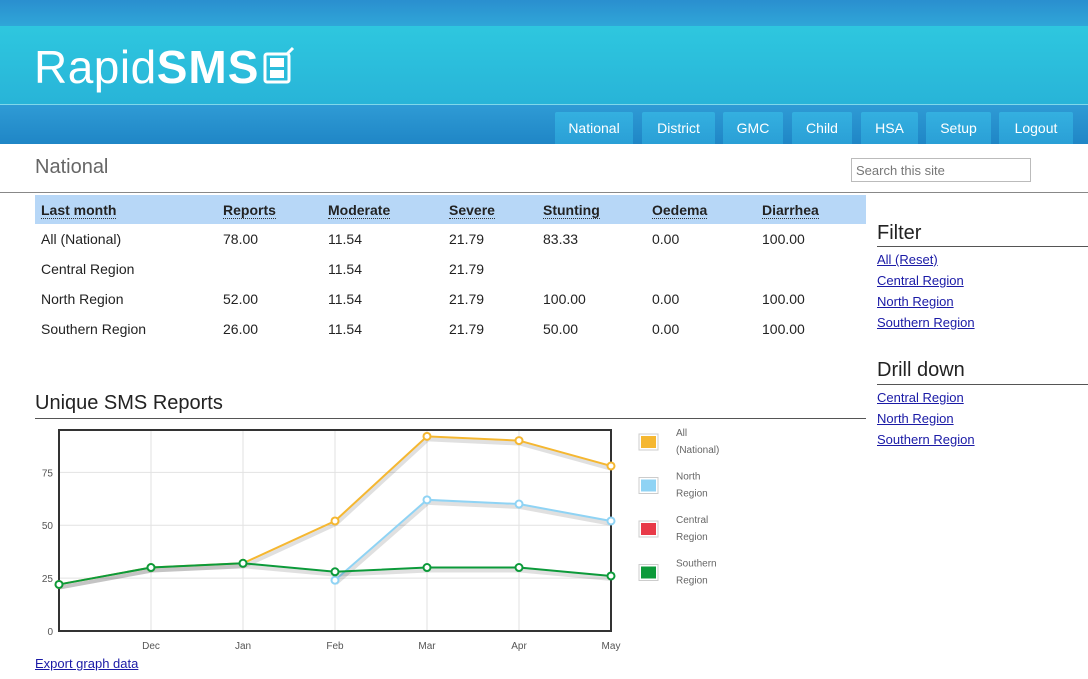 This screenshot has width=1088, height=679. What do you see at coordinates (269, 209) in the screenshot?
I see `column-header-reports: Reports` at bounding box center [269, 209].